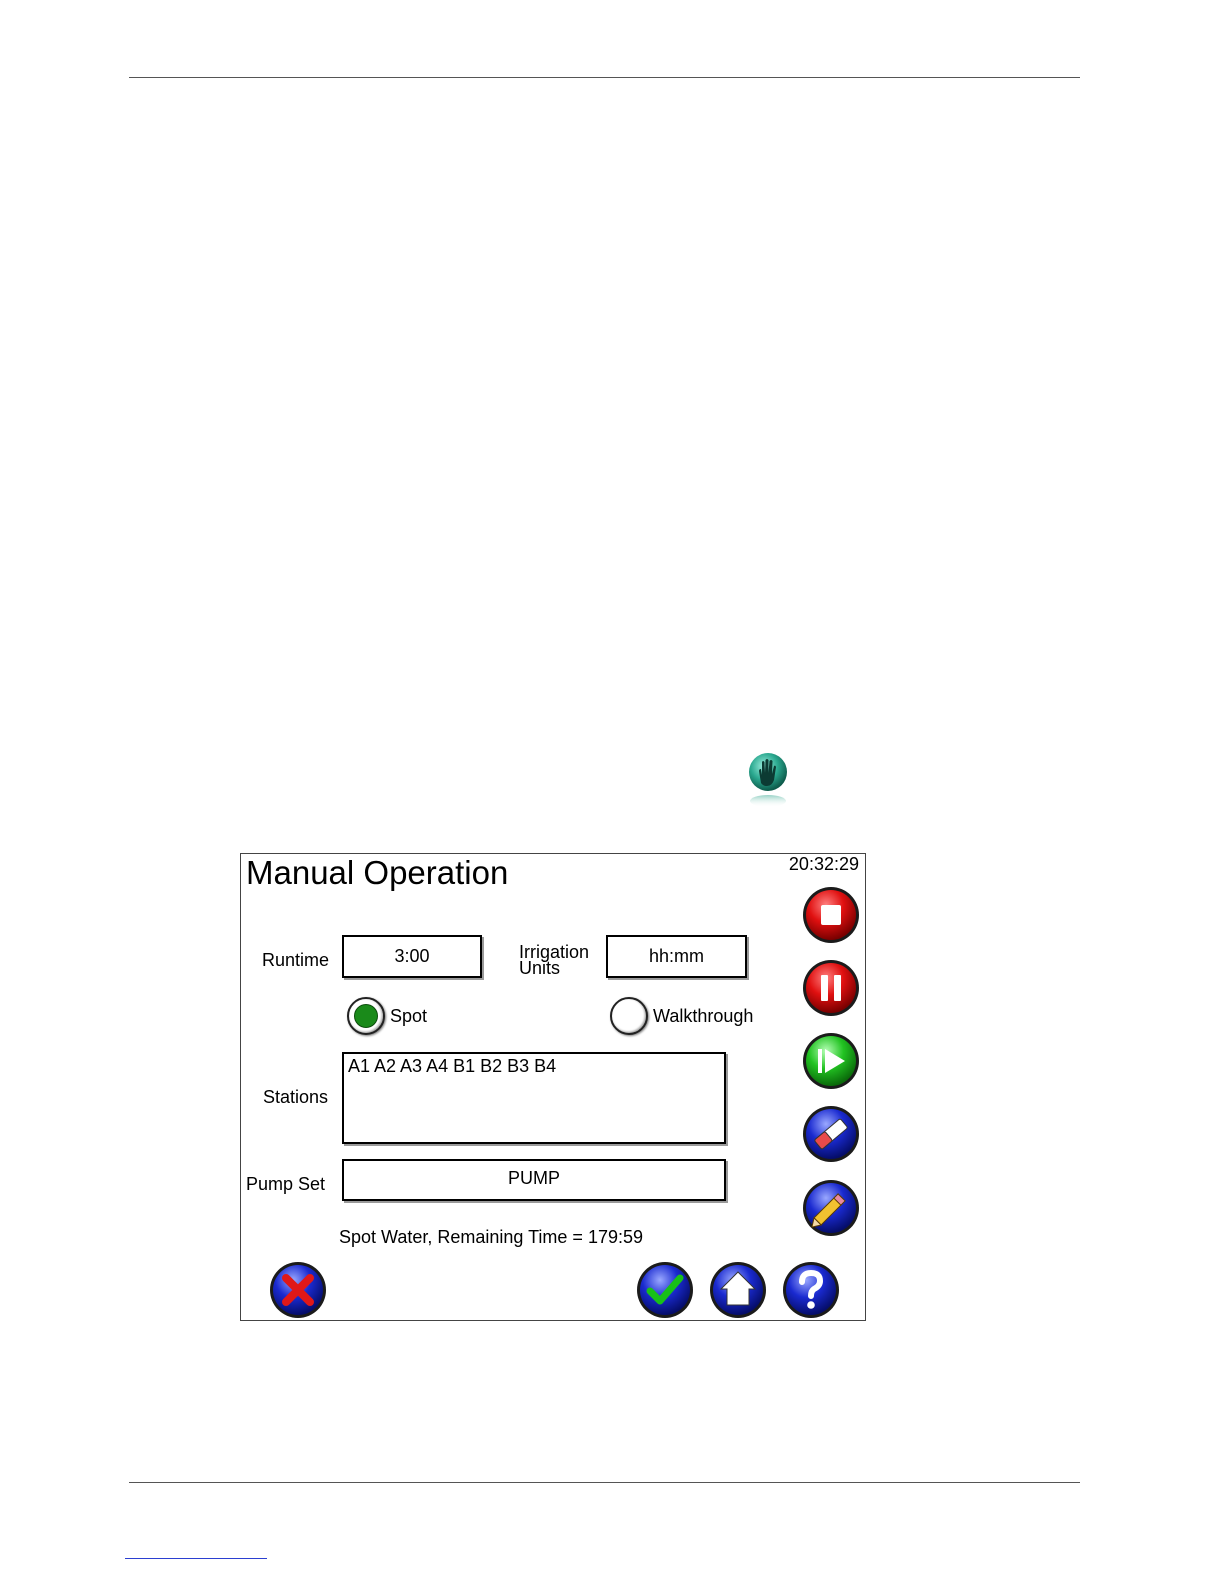  I want to click on stations-field: A1 A2 A3 A4 B1 B2 B3 B4, so click(534, 1098).